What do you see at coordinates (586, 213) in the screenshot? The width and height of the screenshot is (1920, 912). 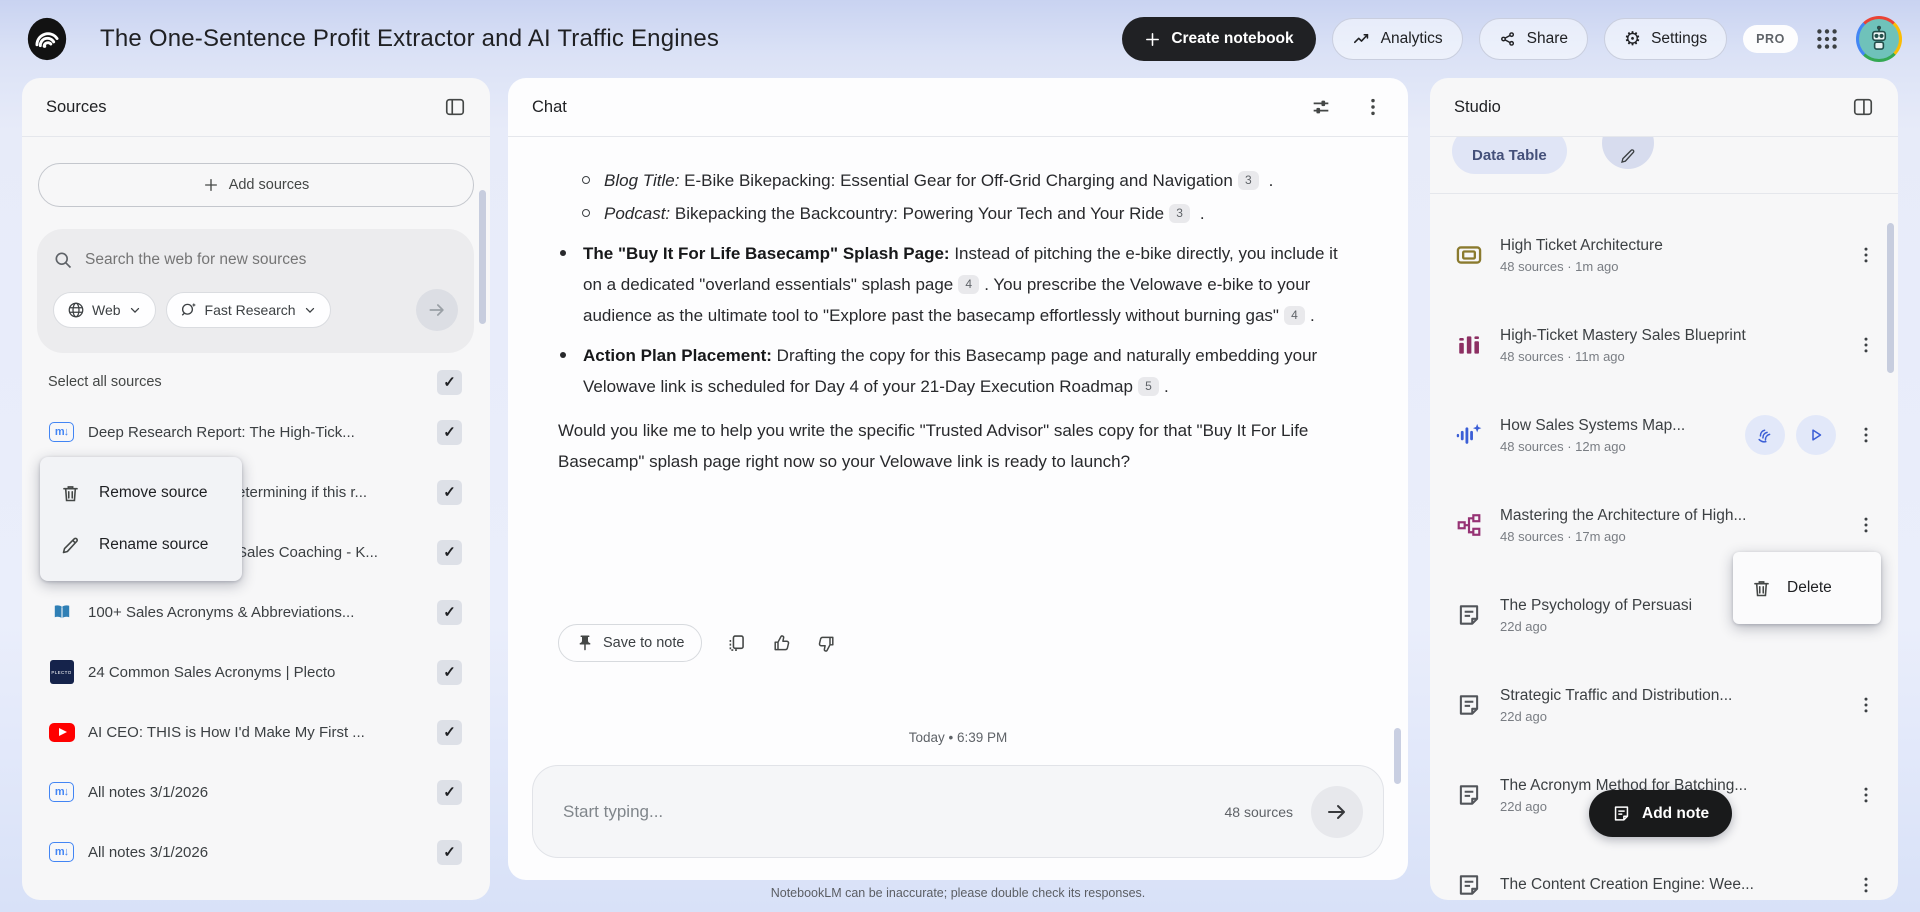 I see `hollow-bullet-icon` at bounding box center [586, 213].